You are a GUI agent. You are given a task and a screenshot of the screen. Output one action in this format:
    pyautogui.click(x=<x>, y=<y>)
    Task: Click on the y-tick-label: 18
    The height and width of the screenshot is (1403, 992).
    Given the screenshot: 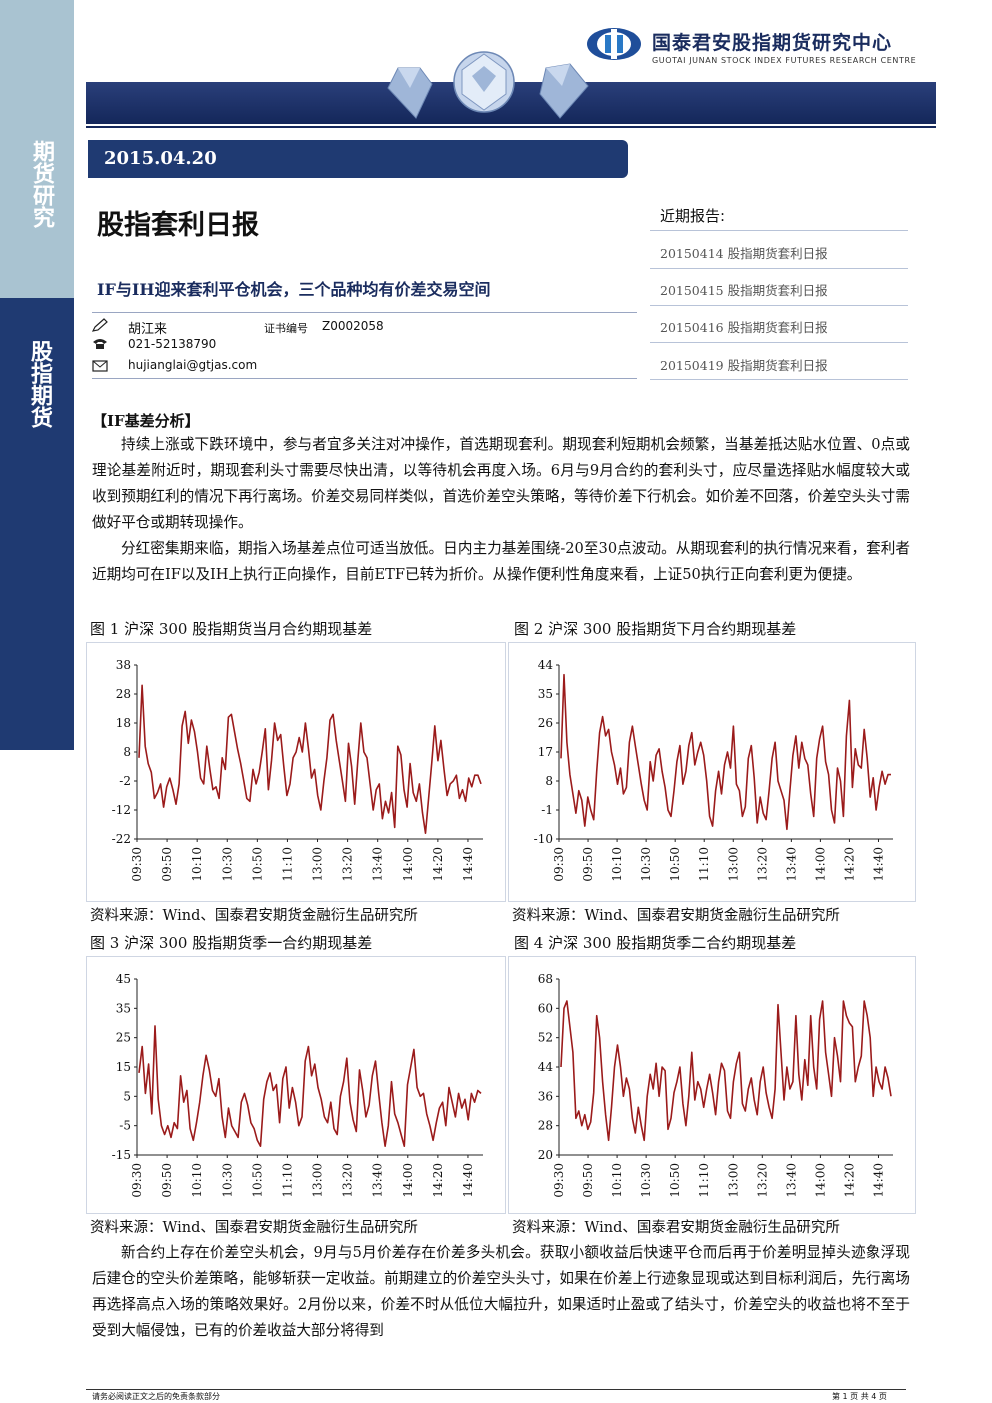 What is the action you would take?
    pyautogui.click(x=123, y=723)
    